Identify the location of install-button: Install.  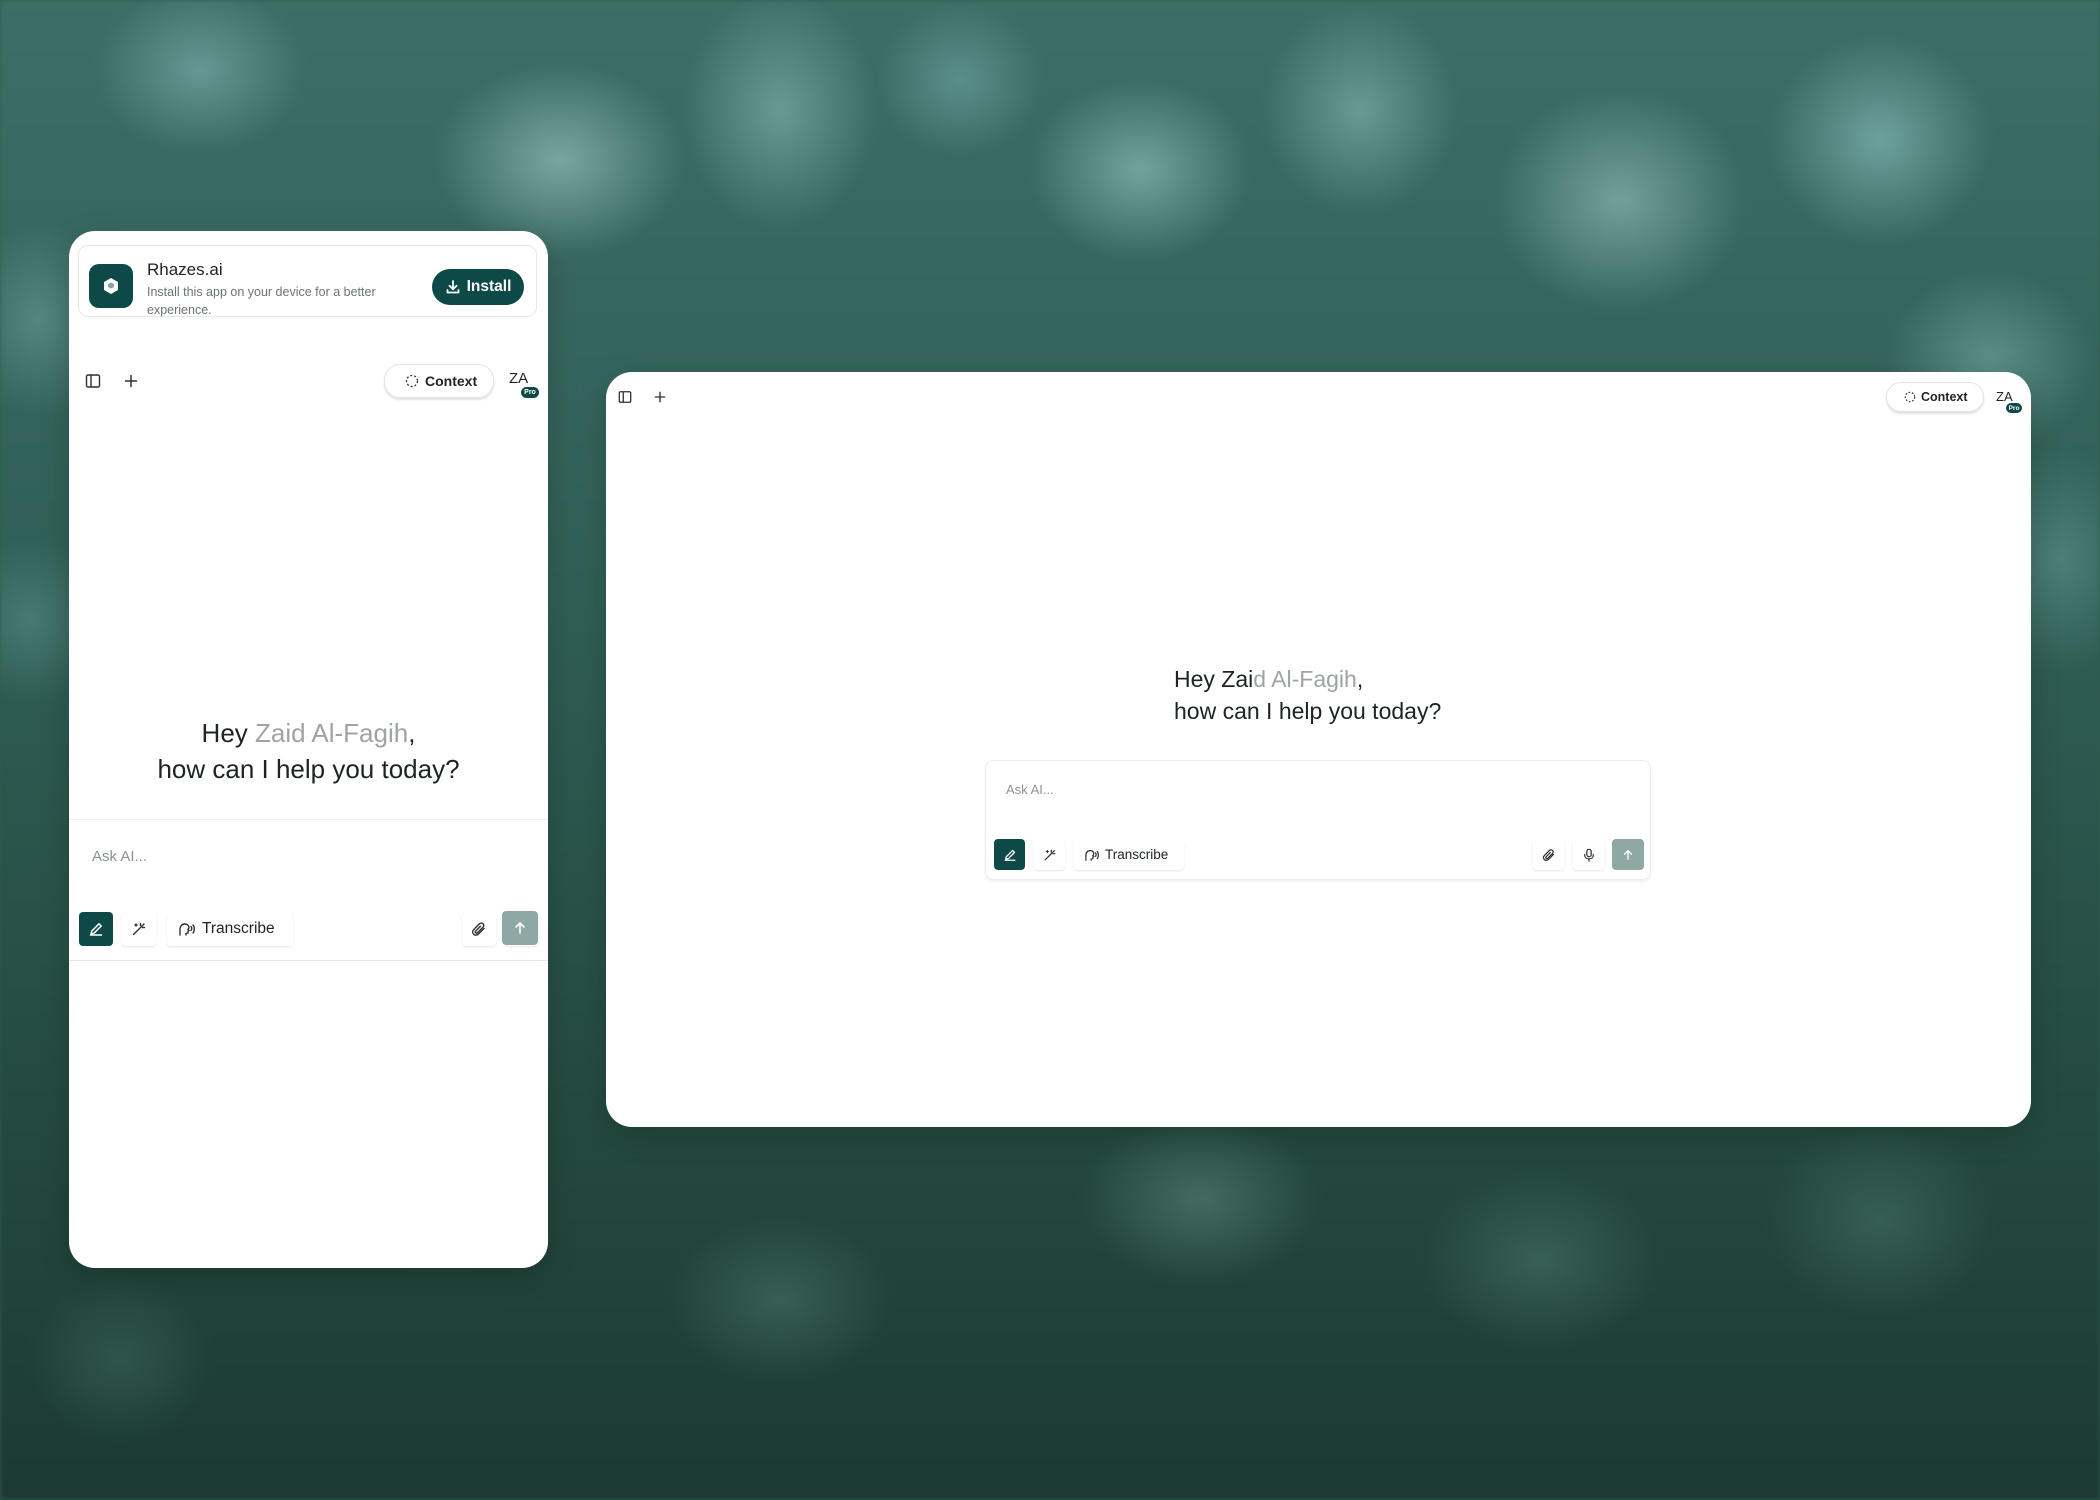
(478, 287).